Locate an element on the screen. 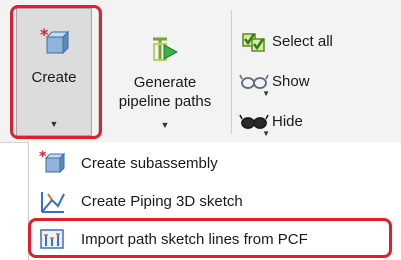 This screenshot has width=401, height=260. select-all-label: Select all is located at coordinates (302, 41).